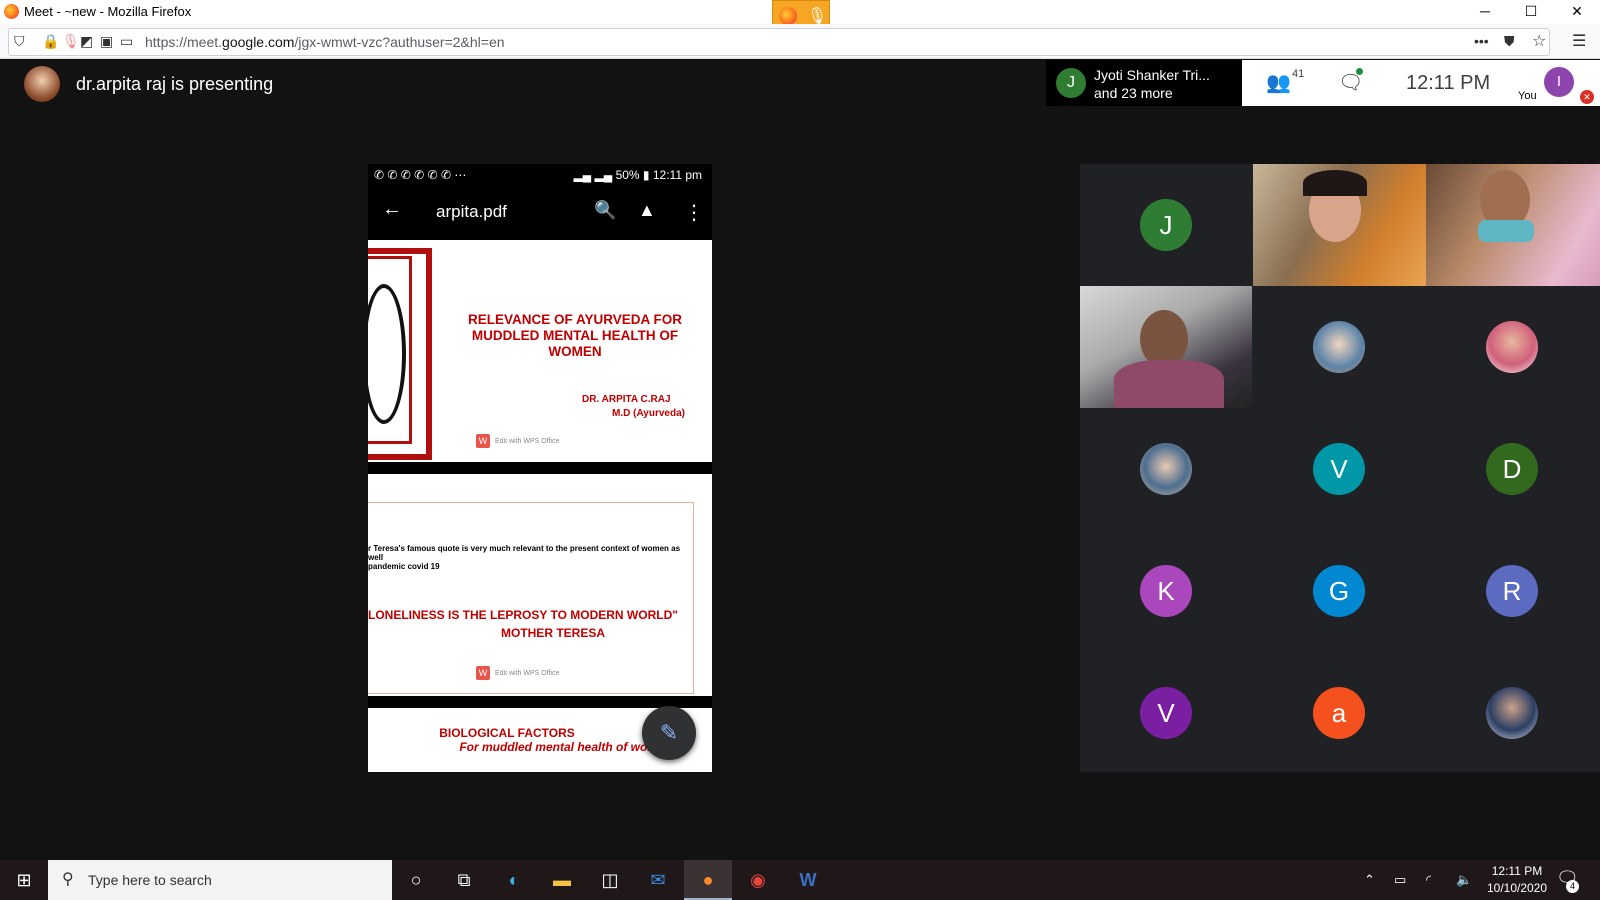 The image size is (1600, 900). I want to click on cortana-icon: ○, so click(416, 880).